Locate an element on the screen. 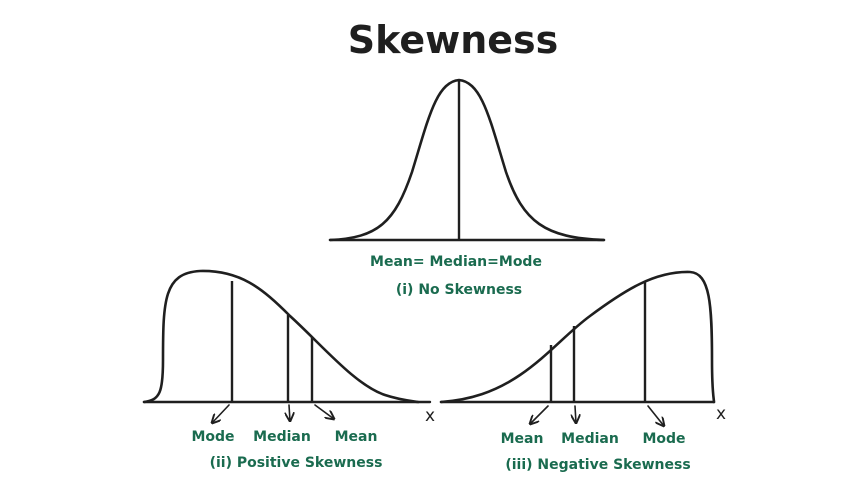 This screenshot has width=862, height=500. normal-curve is located at coordinates (467, 160).